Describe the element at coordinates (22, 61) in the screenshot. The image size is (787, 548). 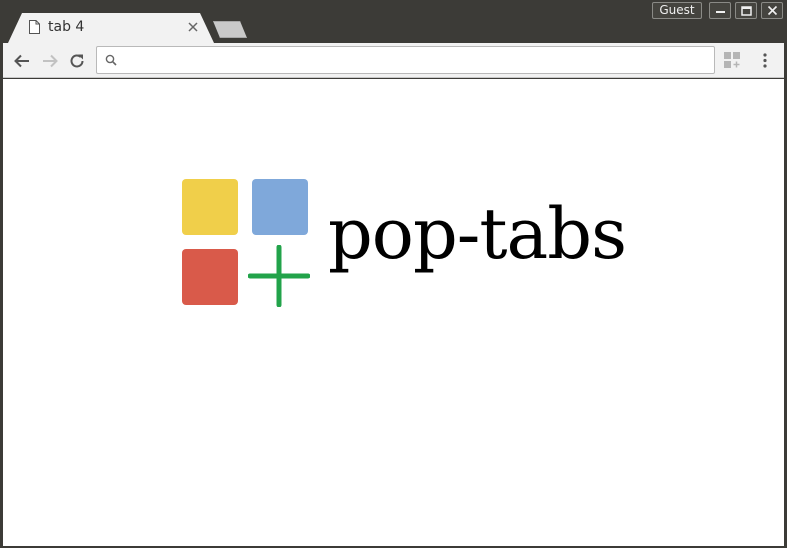
I see `back-arrow-icon` at that location.